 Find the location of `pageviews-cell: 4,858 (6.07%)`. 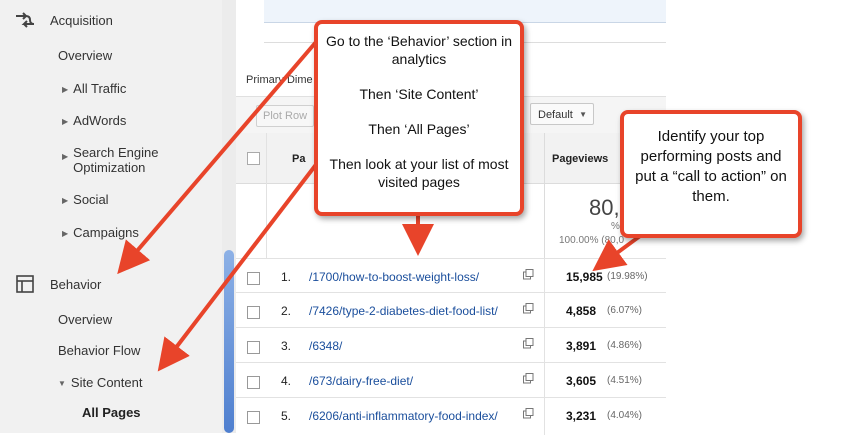

pageviews-cell: 4,858 (6.07%) is located at coordinates (605, 311).